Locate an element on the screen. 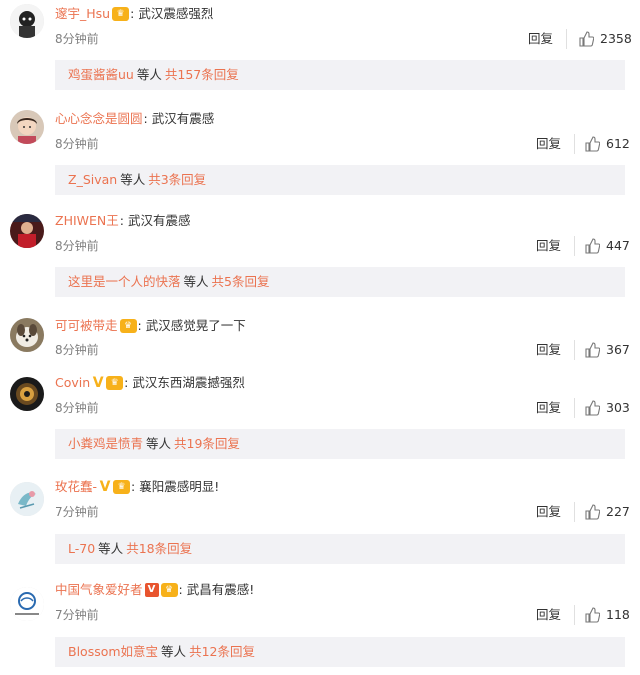  reply-count: 共19条回复 is located at coordinates (207, 443).